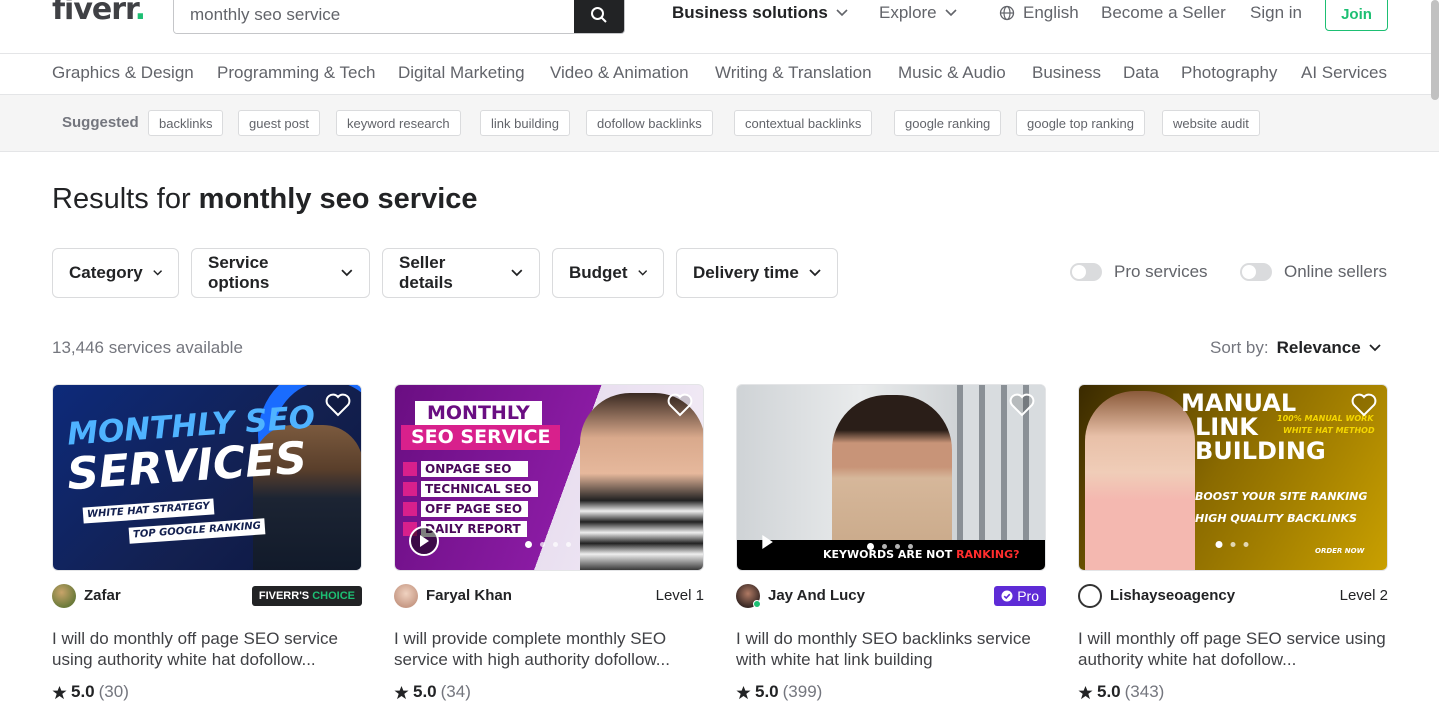 The image size is (1439, 706). I want to click on checklist-item: TECHNICAL SEO, so click(479, 489).